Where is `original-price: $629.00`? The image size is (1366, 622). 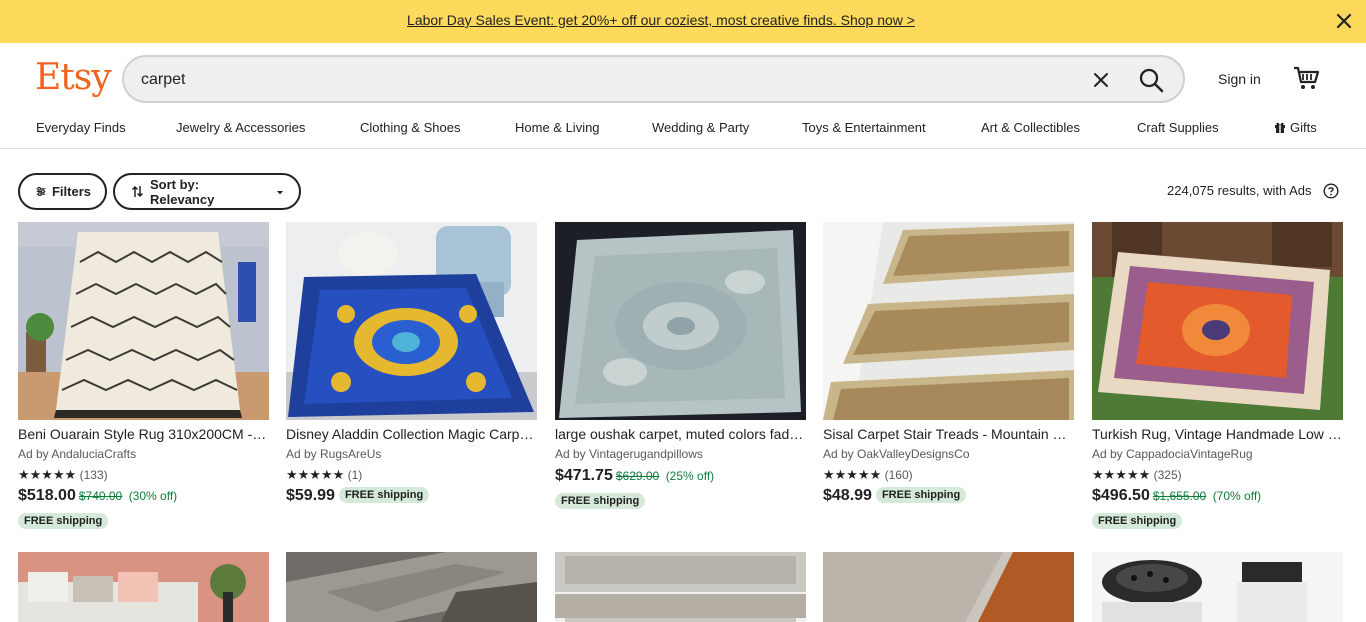 original-price: $629.00 is located at coordinates (637, 476).